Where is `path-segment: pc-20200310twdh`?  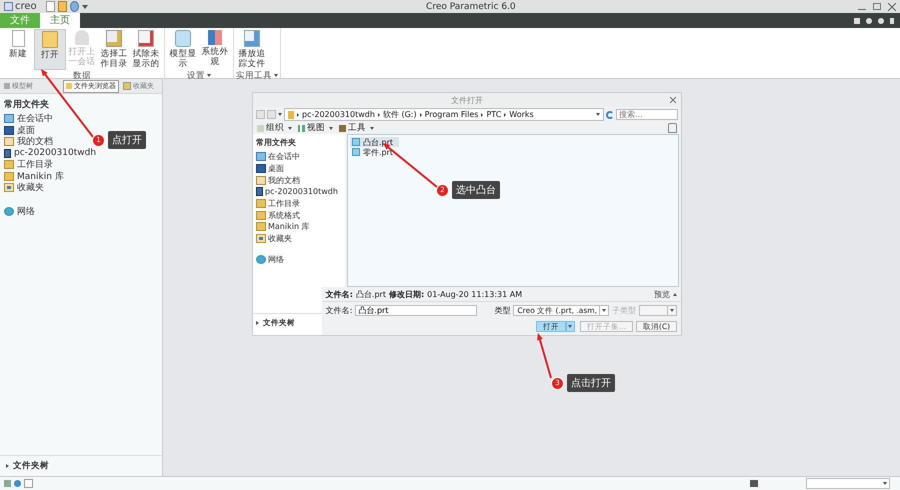 path-segment: pc-20200310twdh is located at coordinates (338, 114).